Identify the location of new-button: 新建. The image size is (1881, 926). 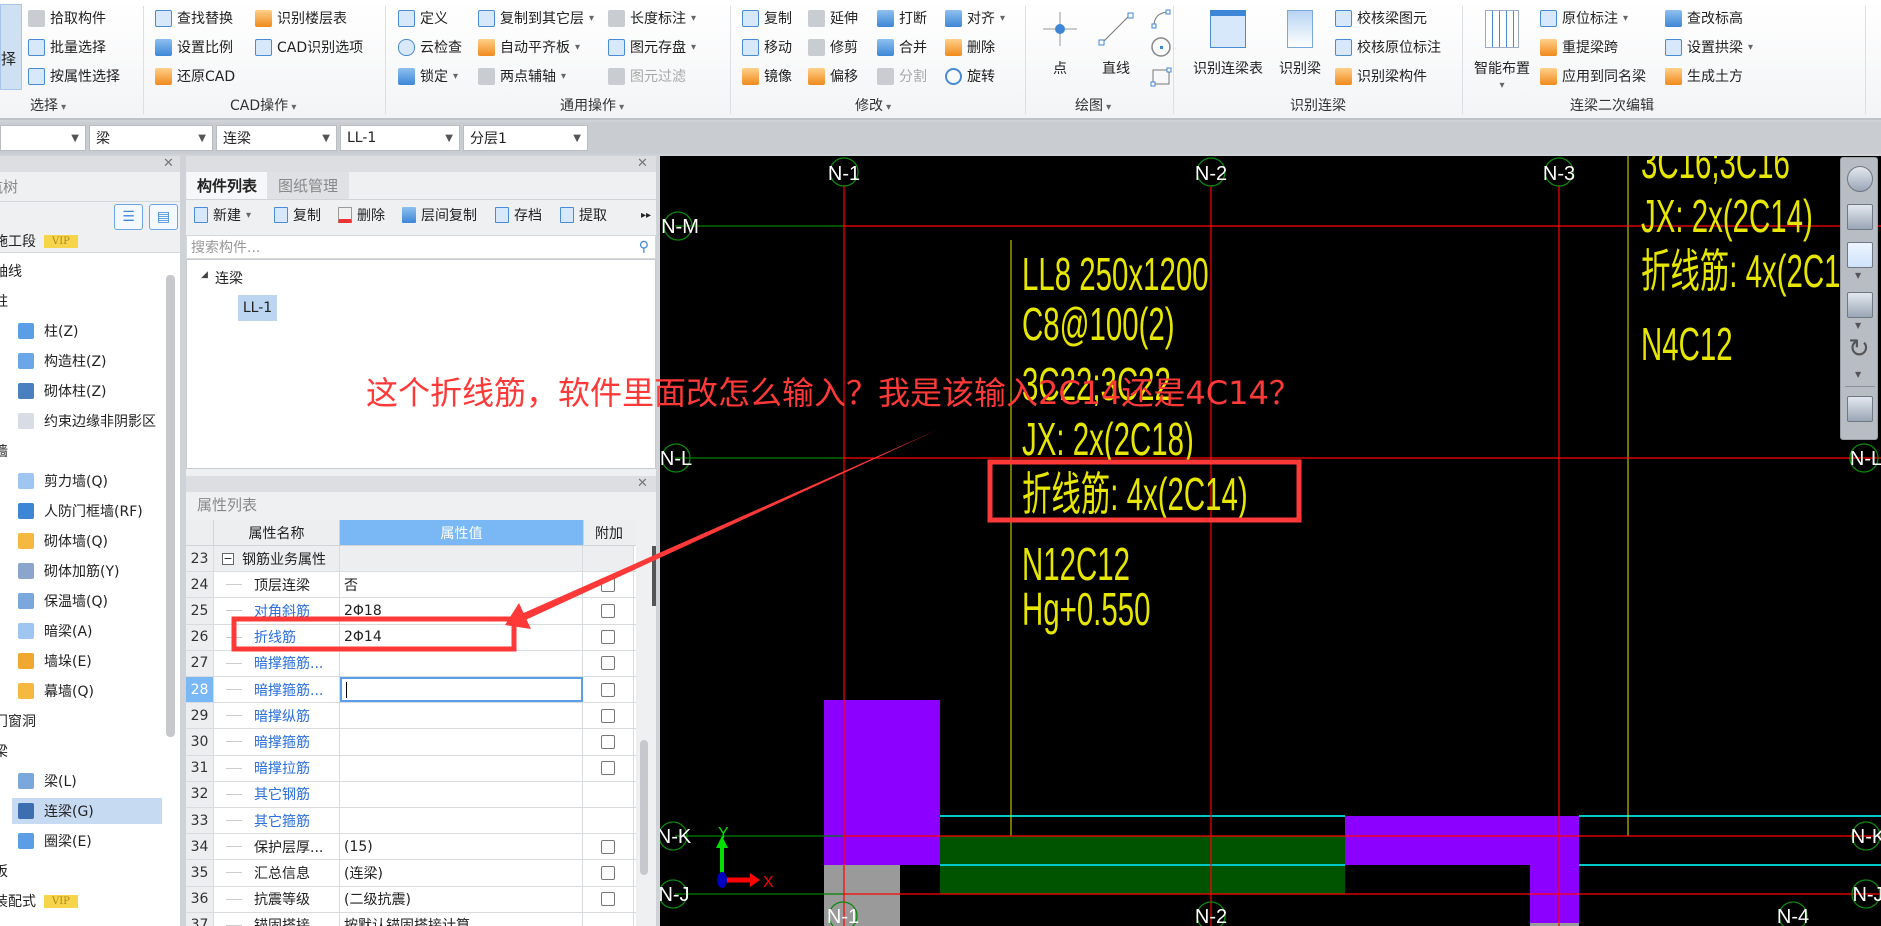
(222, 215).